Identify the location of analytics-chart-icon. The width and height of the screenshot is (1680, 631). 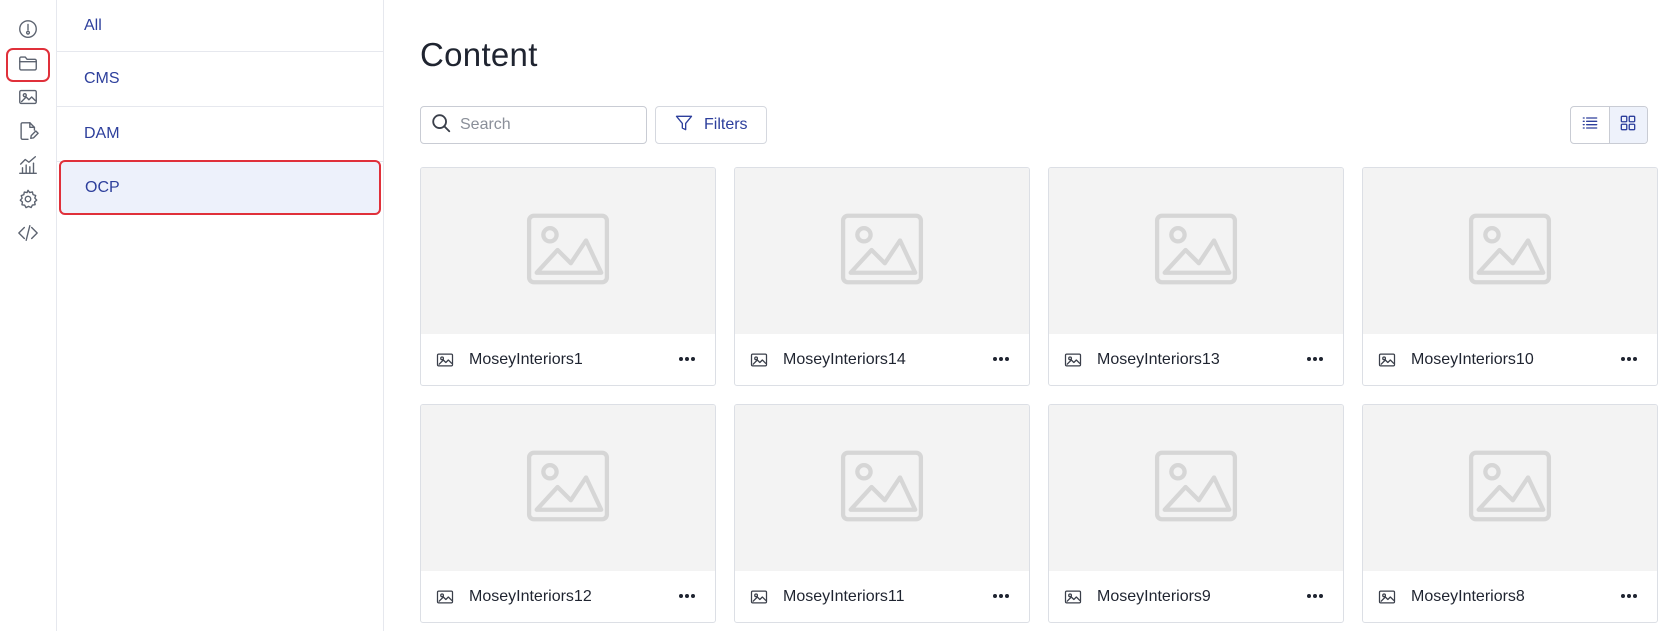
(28, 167).